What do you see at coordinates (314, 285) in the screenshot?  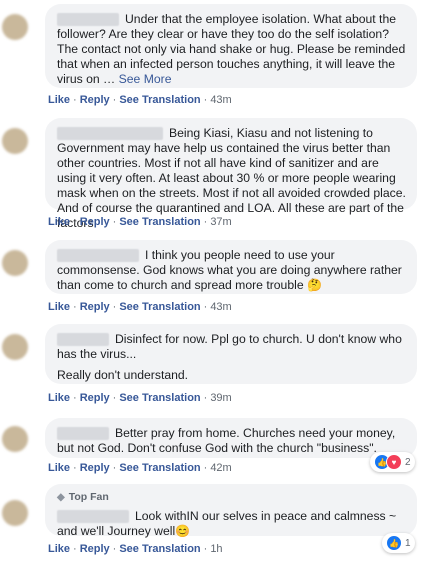 I see `thinking-emoji-icon: 🤔` at bounding box center [314, 285].